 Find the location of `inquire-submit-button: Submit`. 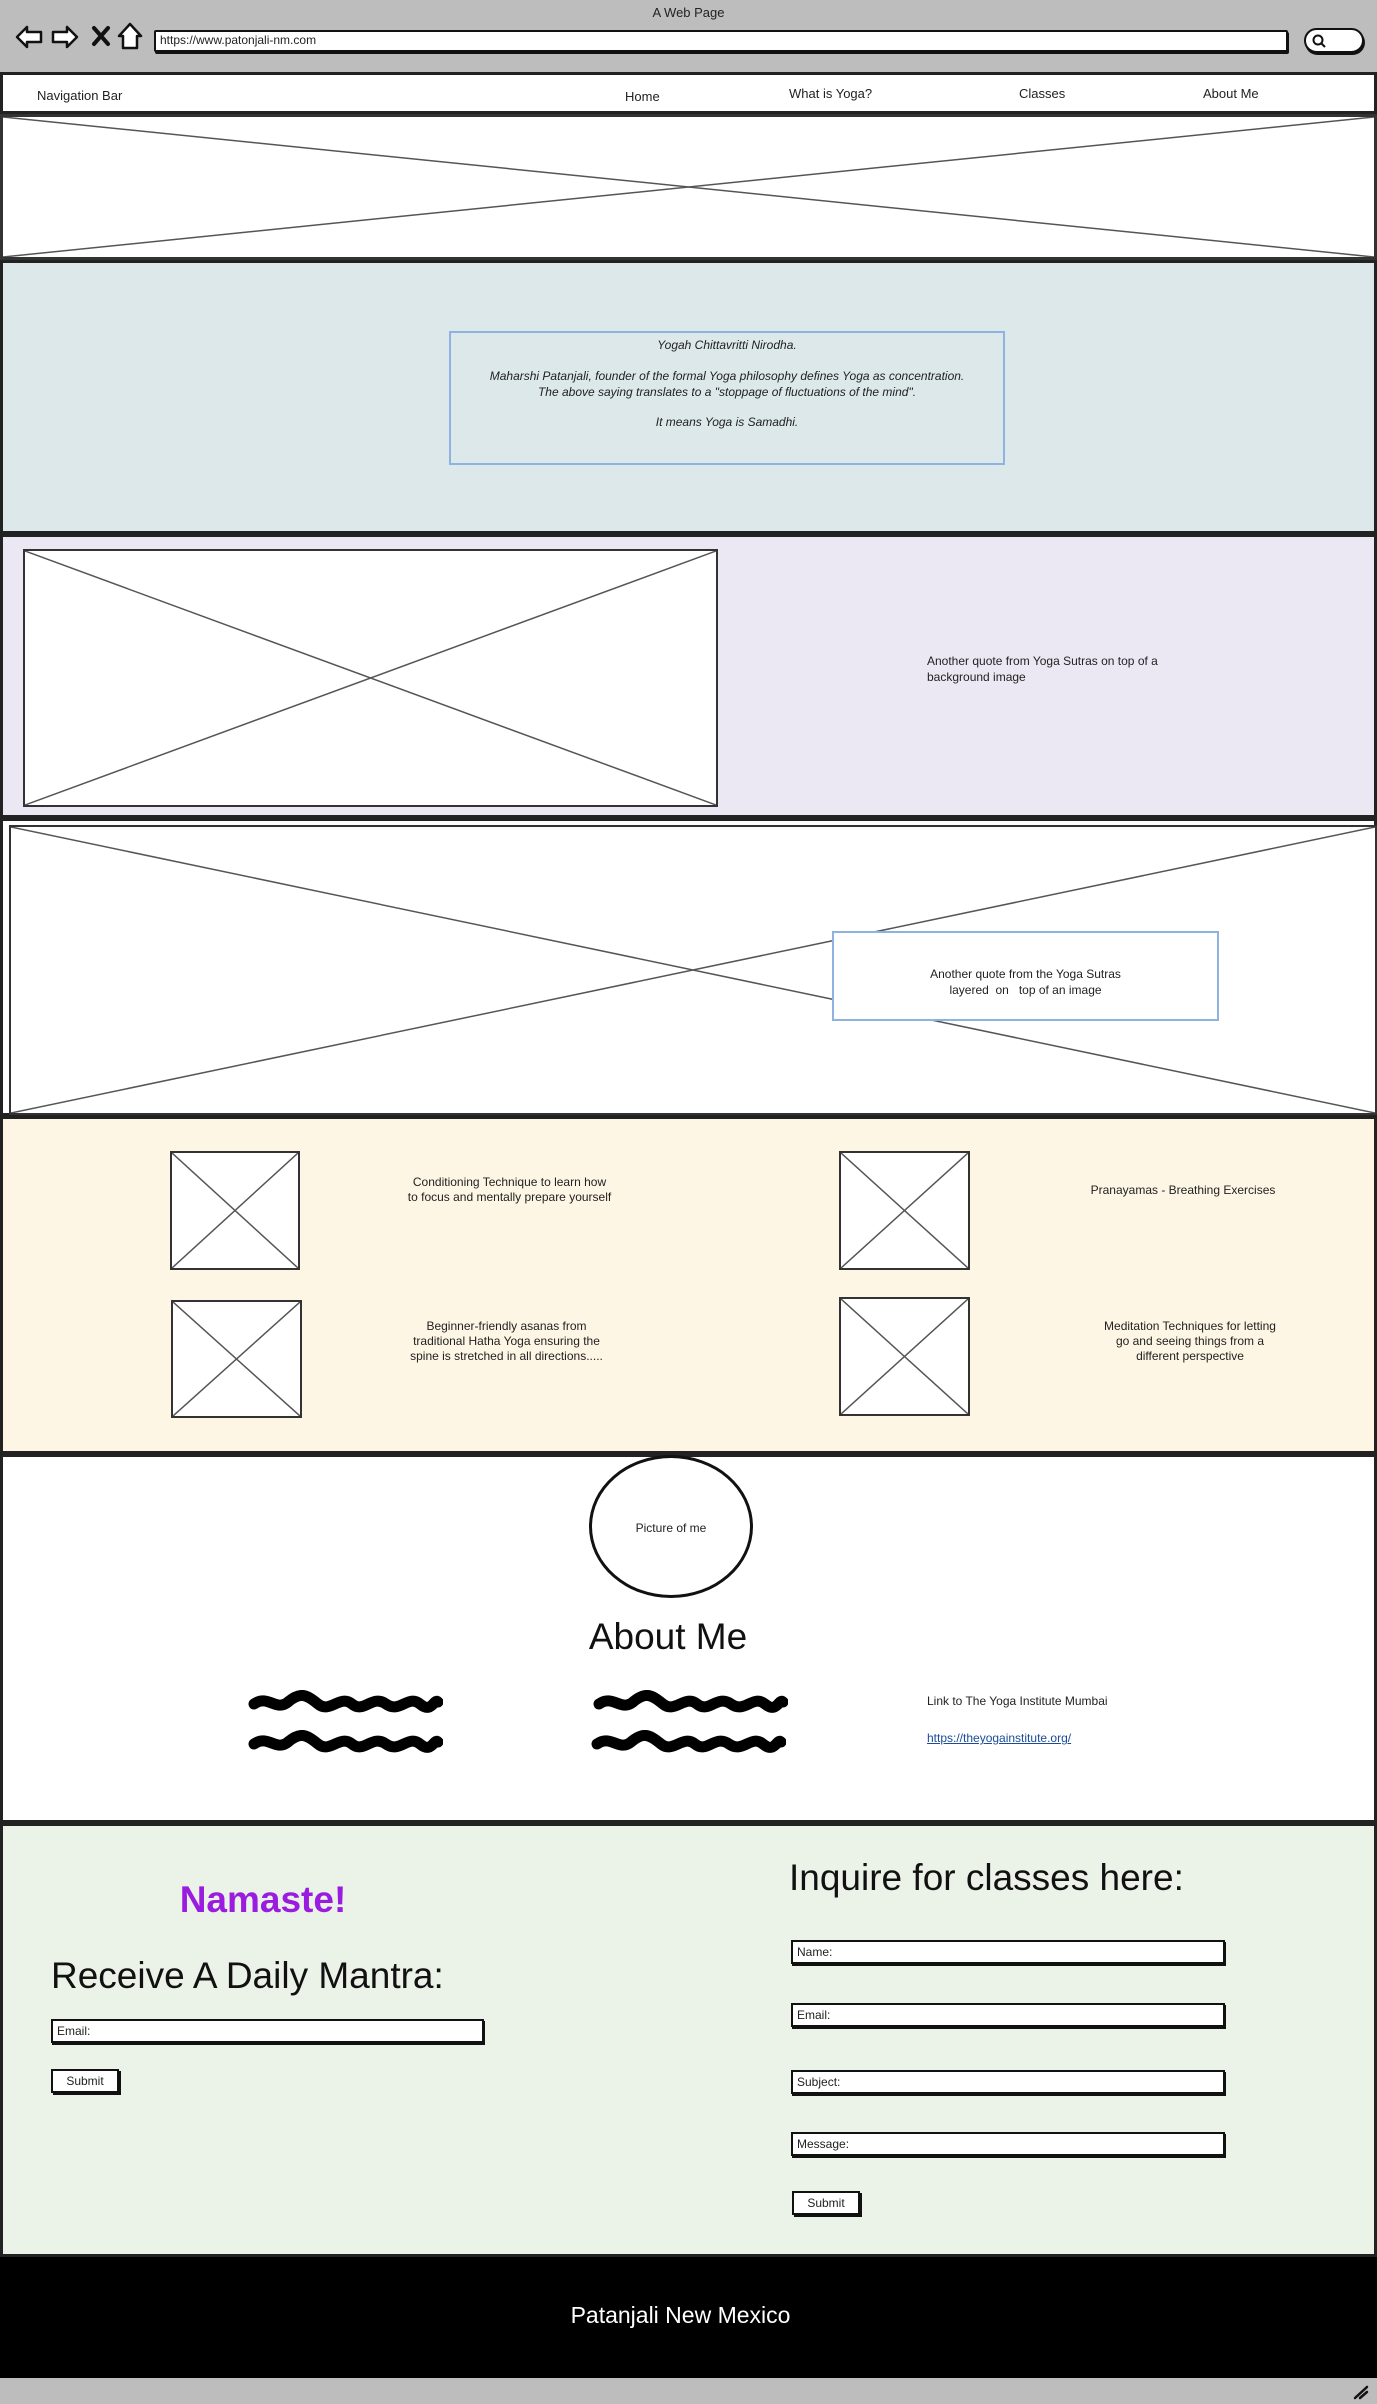

inquire-submit-button: Submit is located at coordinates (826, 2203).